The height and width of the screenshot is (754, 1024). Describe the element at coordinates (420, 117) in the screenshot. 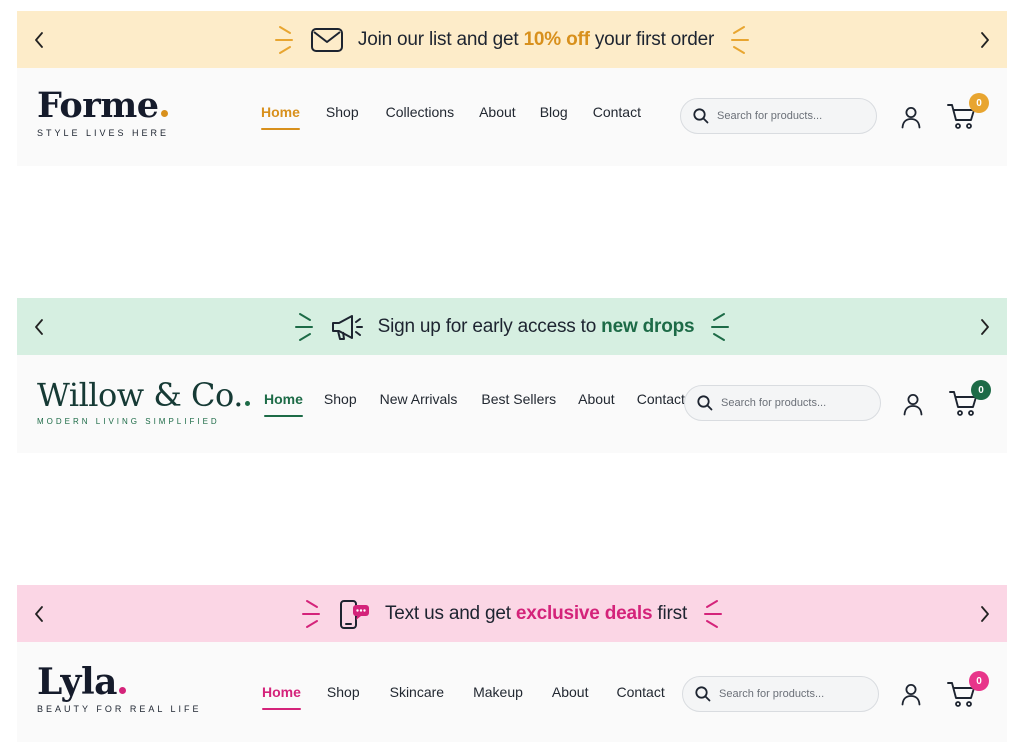

I see `nav-collections: Collections` at that location.